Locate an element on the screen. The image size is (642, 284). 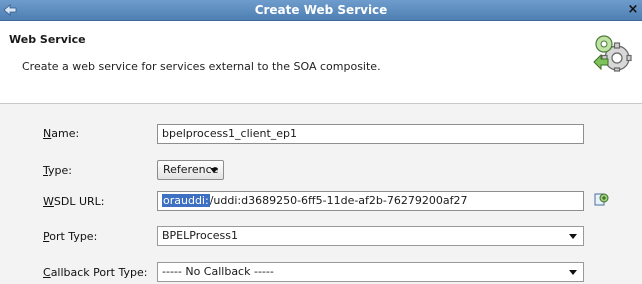
callback-port-type-select: ----- No Callback ----- is located at coordinates (370, 272).